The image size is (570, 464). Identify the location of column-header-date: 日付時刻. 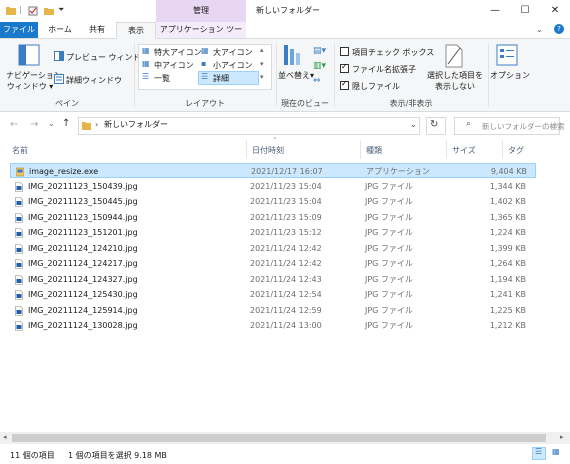
(268, 150).